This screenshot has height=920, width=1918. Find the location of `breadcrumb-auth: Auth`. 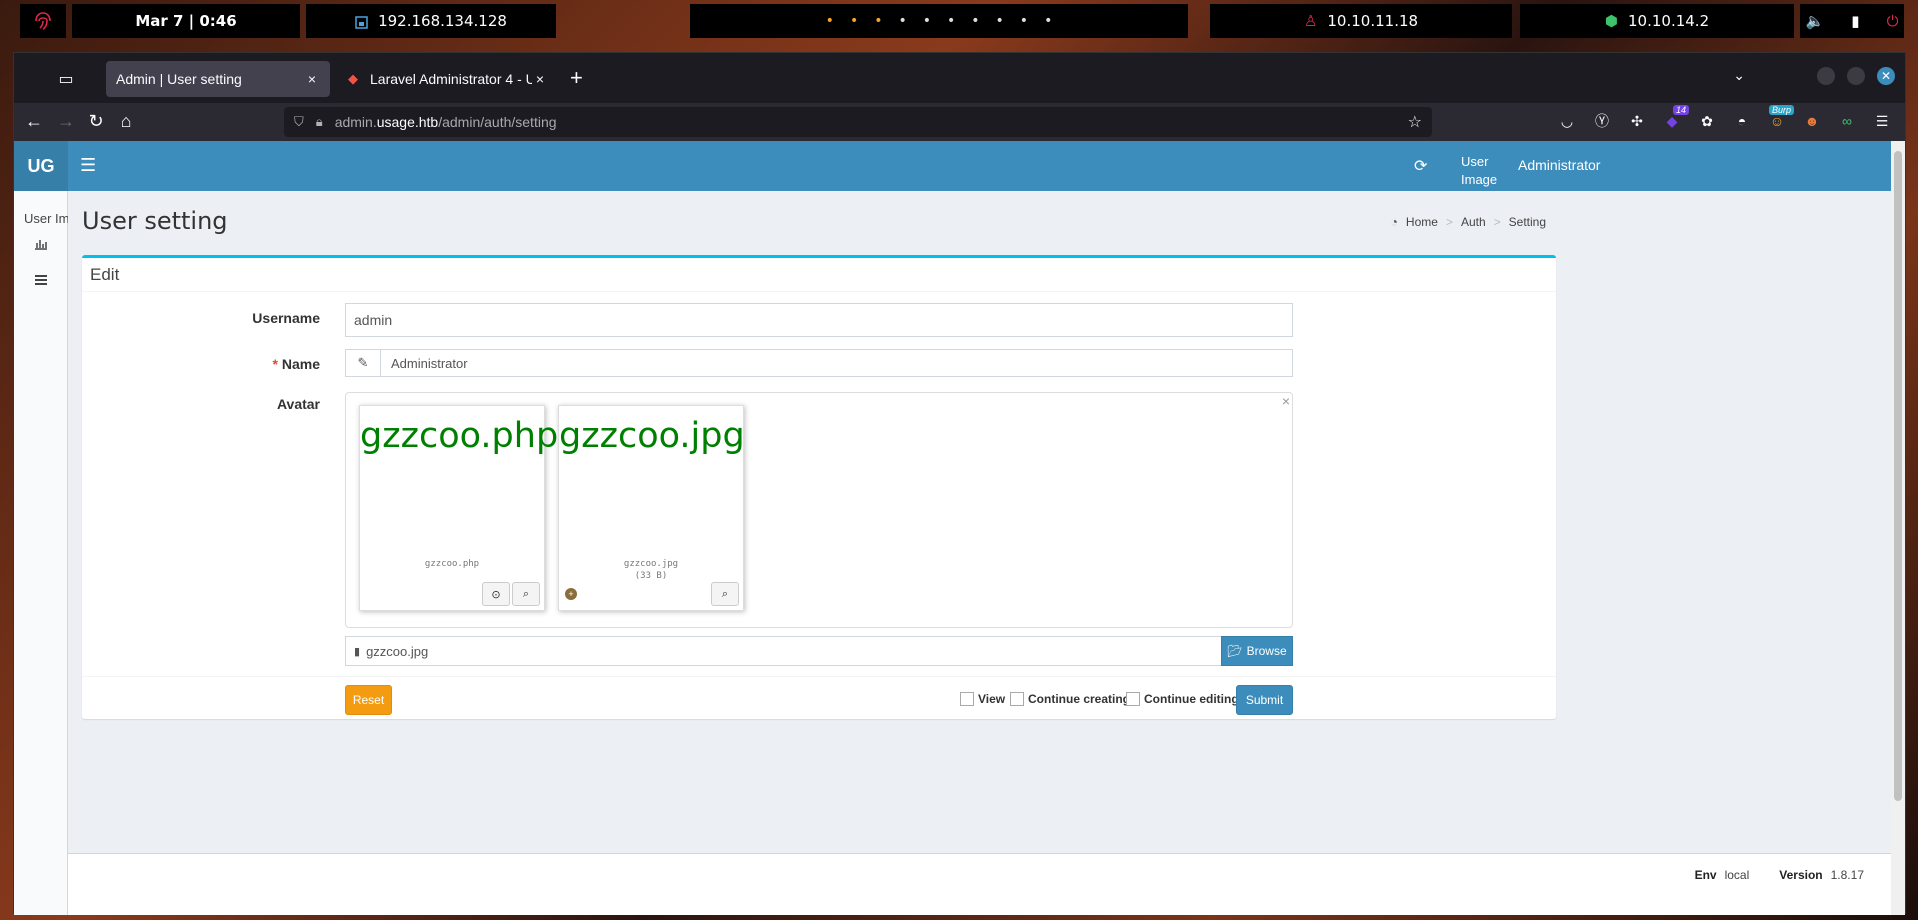

breadcrumb-auth: Auth is located at coordinates (1473, 222).